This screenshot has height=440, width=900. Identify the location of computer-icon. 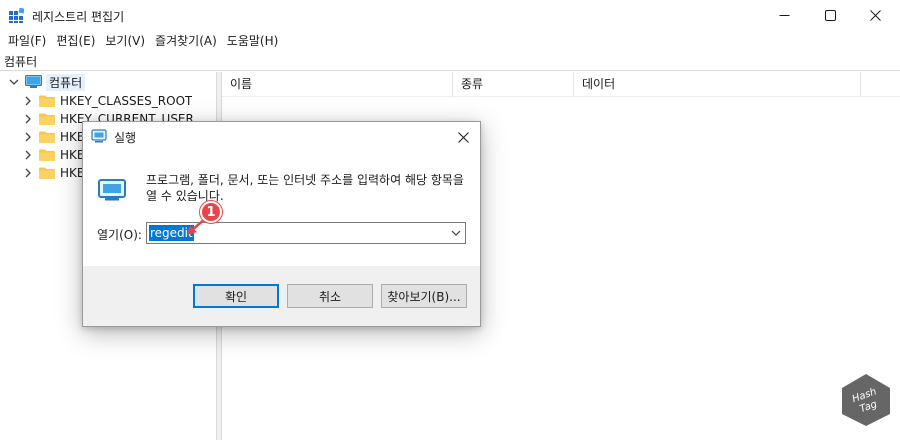
(33, 81).